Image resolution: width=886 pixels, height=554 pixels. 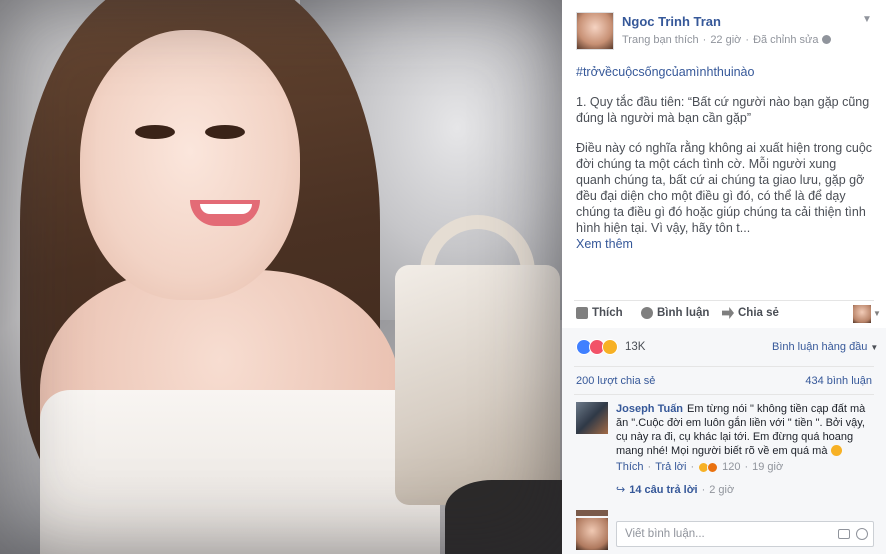 I want to click on comment-sort-dropdown: Bình luận hàng đầu ▼, so click(x=825, y=347).